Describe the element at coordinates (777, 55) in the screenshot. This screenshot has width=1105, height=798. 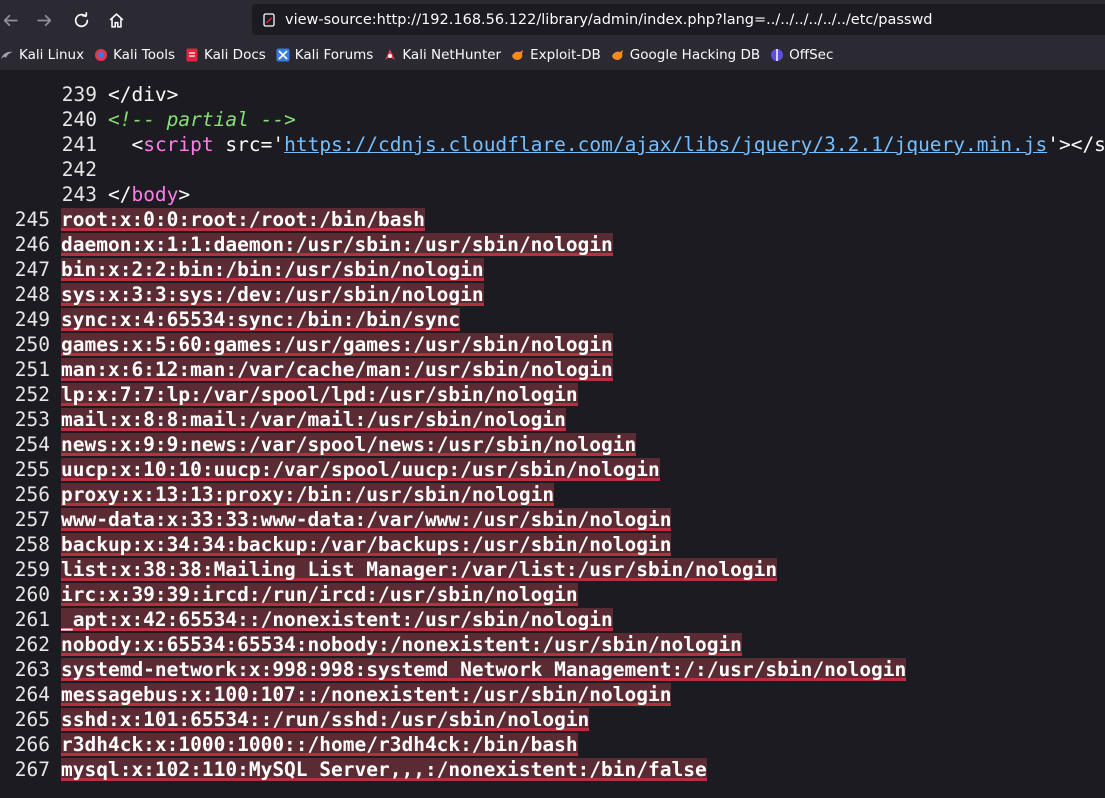
I see `offsec-icon` at that location.